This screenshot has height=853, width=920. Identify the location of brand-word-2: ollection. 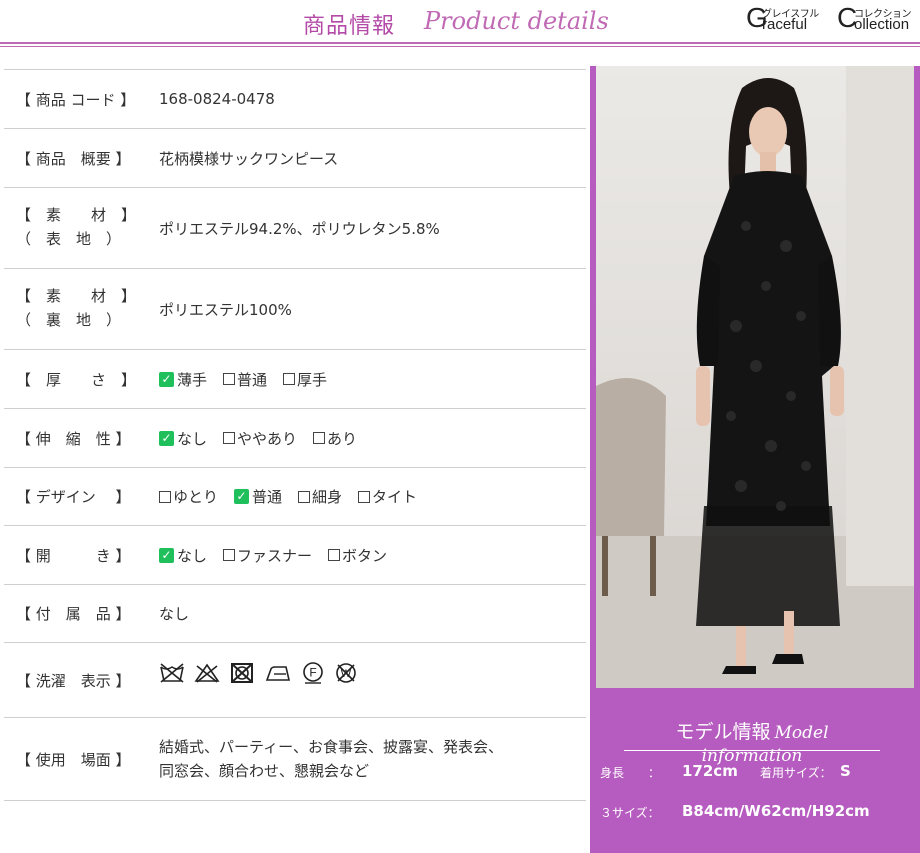
(882, 24).